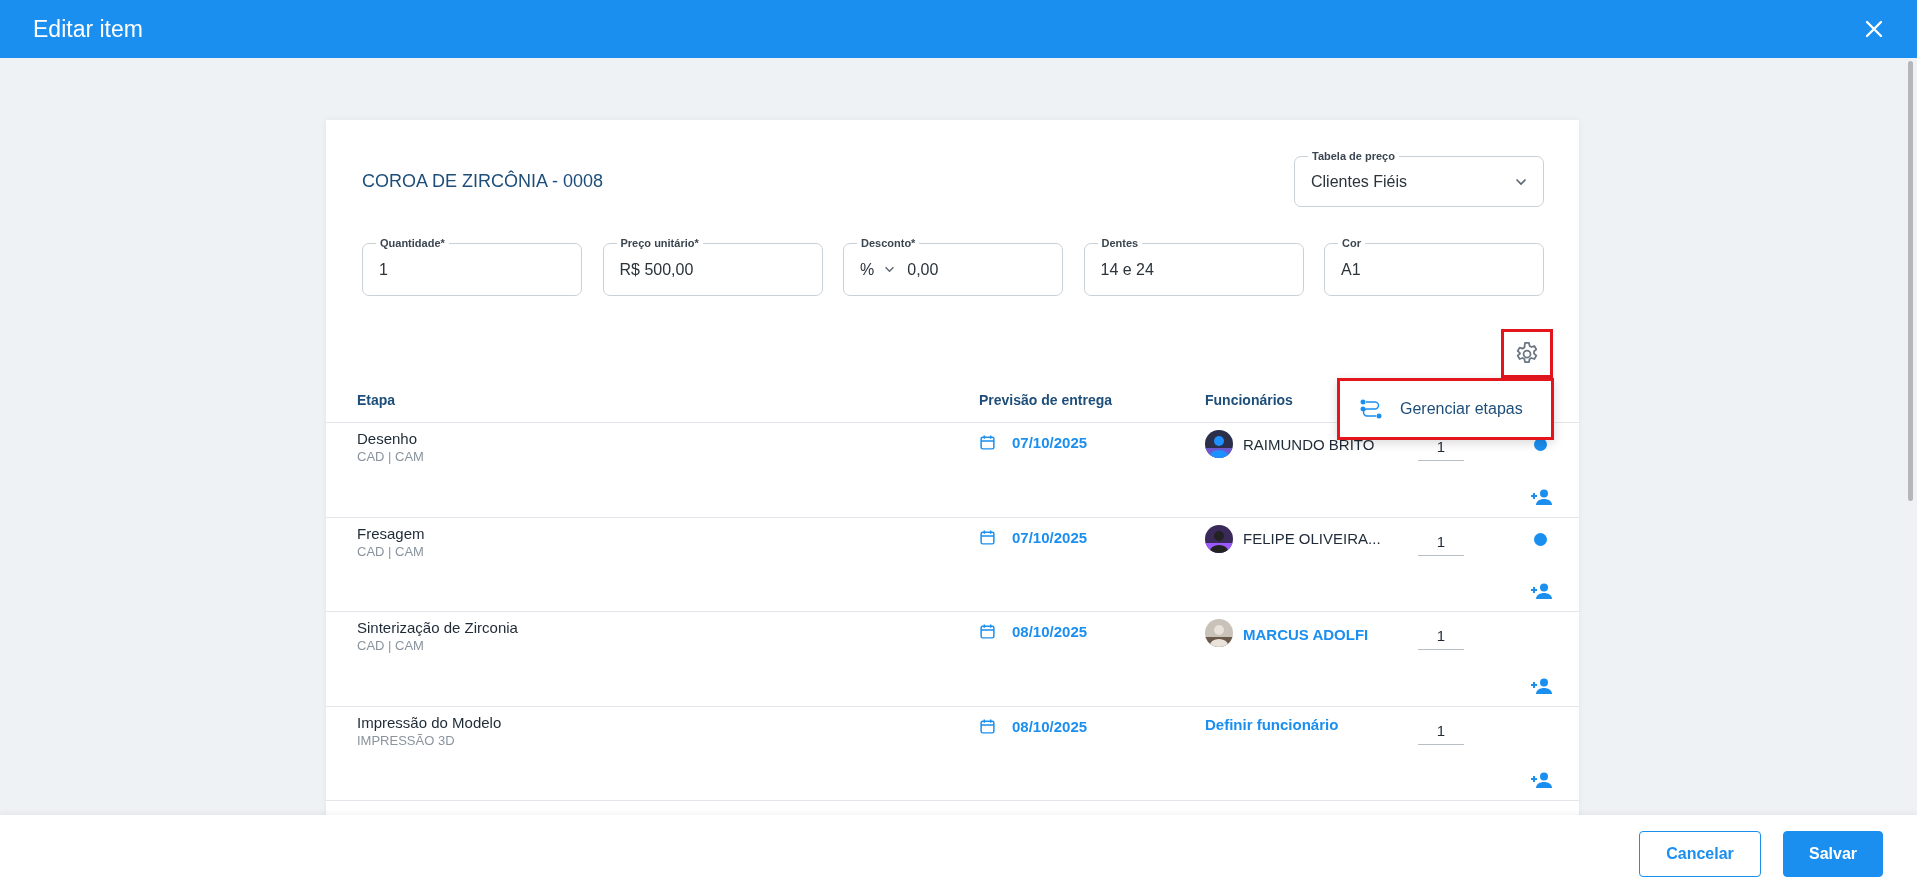 This screenshot has height=893, width=1917. What do you see at coordinates (430, 722) in the screenshot?
I see `stage-name: Impressão do Modelo` at bounding box center [430, 722].